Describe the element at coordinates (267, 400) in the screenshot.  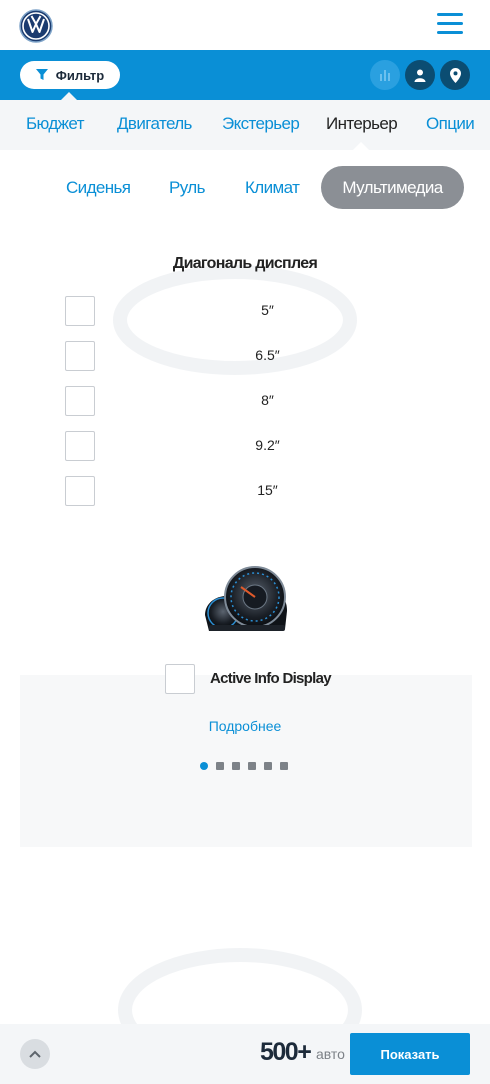
I see `option-label: 8″` at that location.